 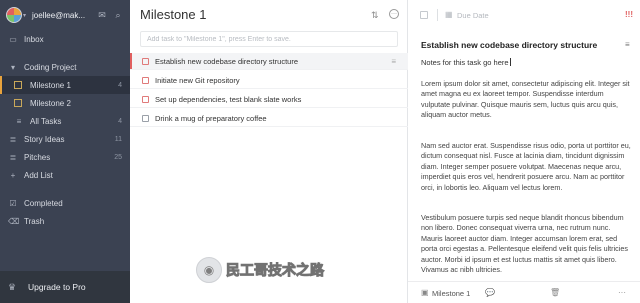 What do you see at coordinates (37, 157) in the screenshot?
I see `sidebar-item-label: Pitches` at bounding box center [37, 157].